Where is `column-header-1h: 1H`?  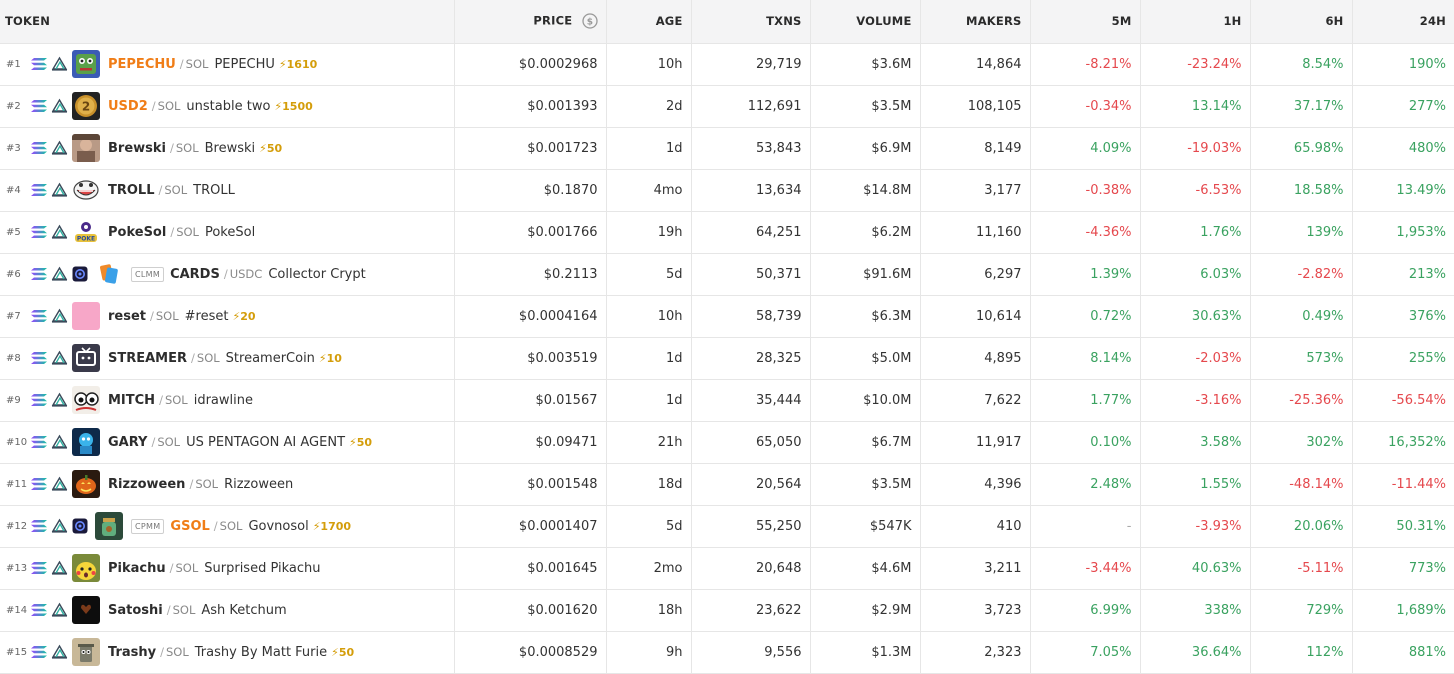 column-header-1h: 1H is located at coordinates (1195, 22).